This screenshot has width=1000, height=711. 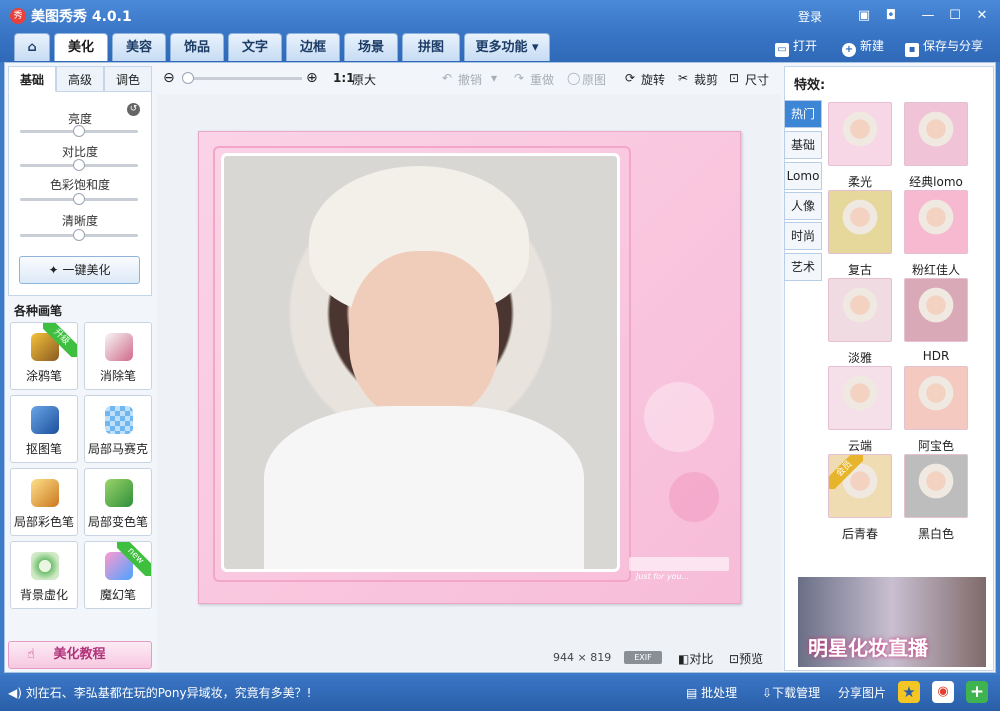 What do you see at coordinates (912, 50) in the screenshot?
I see `save-icon: ▪` at bounding box center [912, 50].